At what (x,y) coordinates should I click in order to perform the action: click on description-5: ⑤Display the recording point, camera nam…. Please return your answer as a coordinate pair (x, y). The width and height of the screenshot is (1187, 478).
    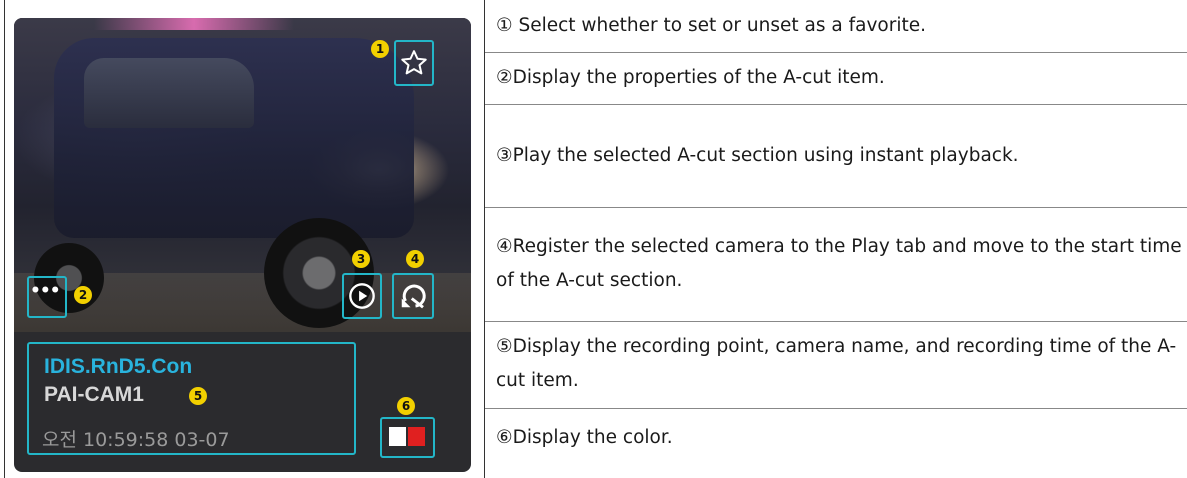
    Looking at the image, I should click on (836, 363).